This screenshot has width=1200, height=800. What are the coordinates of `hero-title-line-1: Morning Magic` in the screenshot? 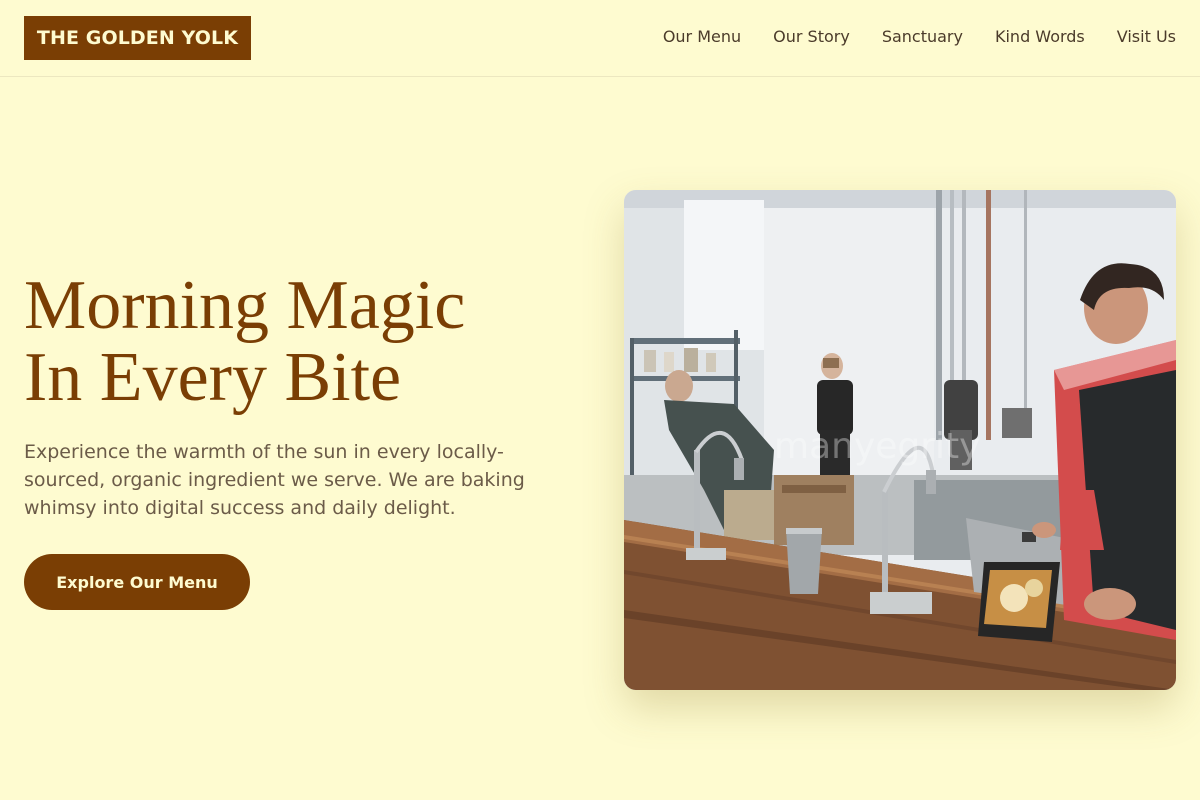 It's located at (245, 305).